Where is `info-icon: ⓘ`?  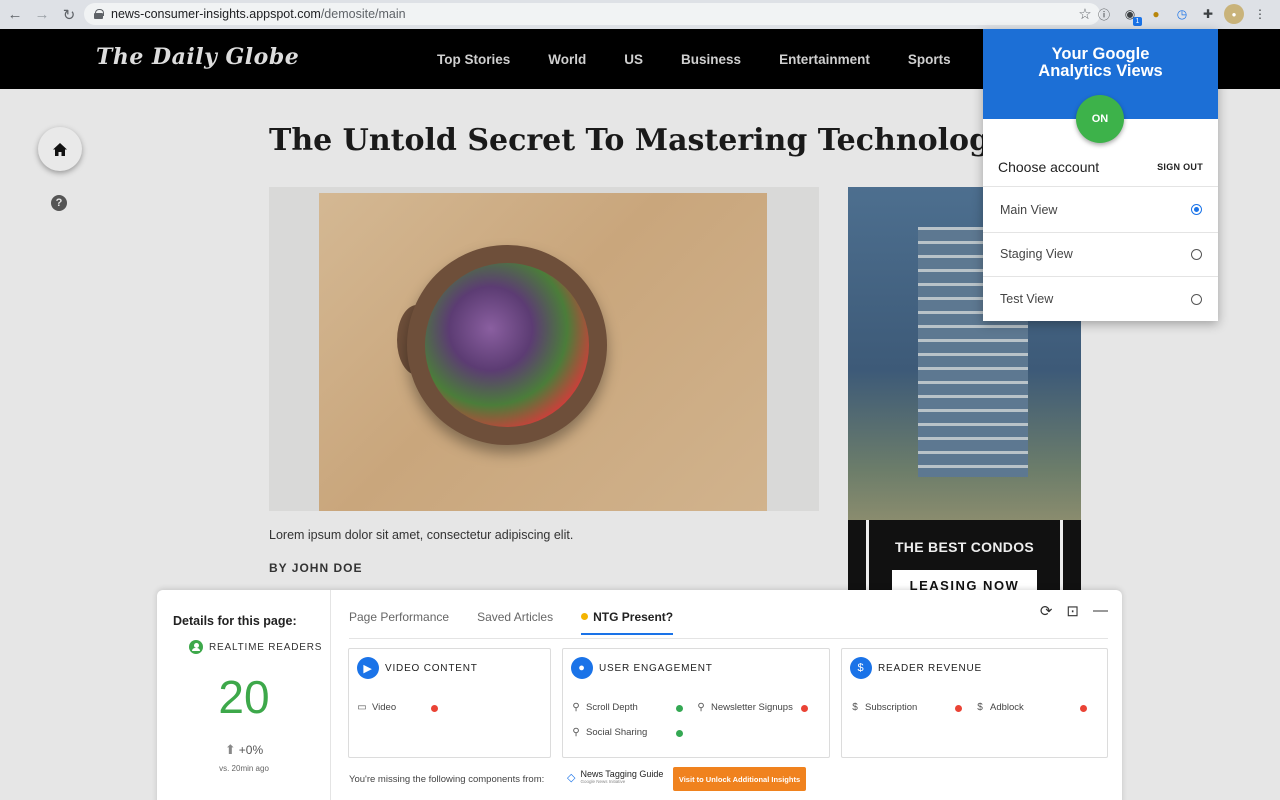 info-icon: ⓘ is located at coordinates (1104, 14).